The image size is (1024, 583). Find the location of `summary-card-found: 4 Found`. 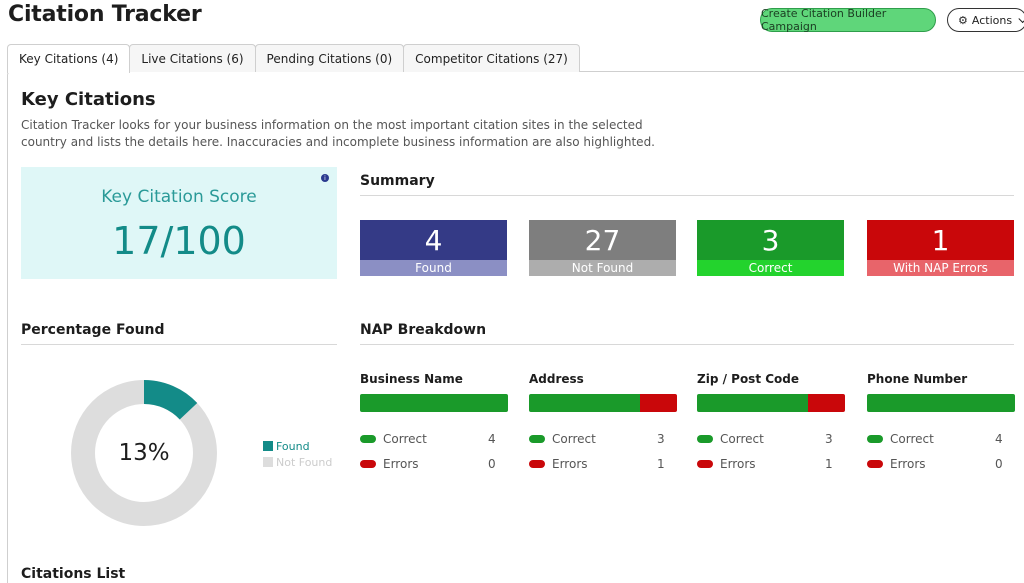

summary-card-found: 4 Found is located at coordinates (433, 248).